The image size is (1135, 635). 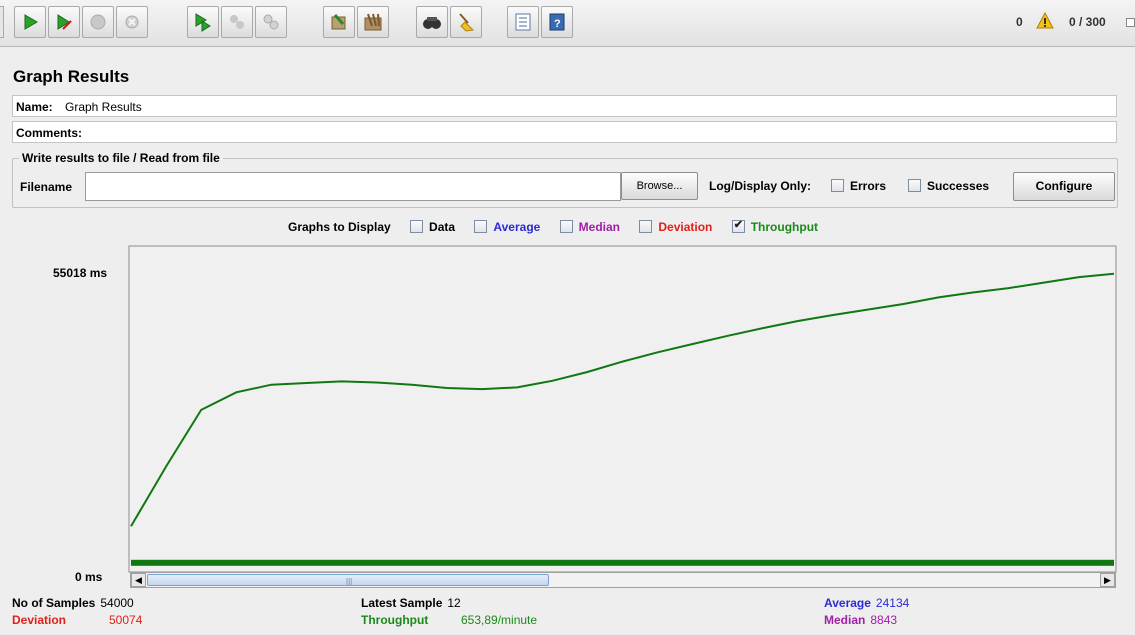 I want to click on deviation-label: Deviation, so click(x=39, y=620).